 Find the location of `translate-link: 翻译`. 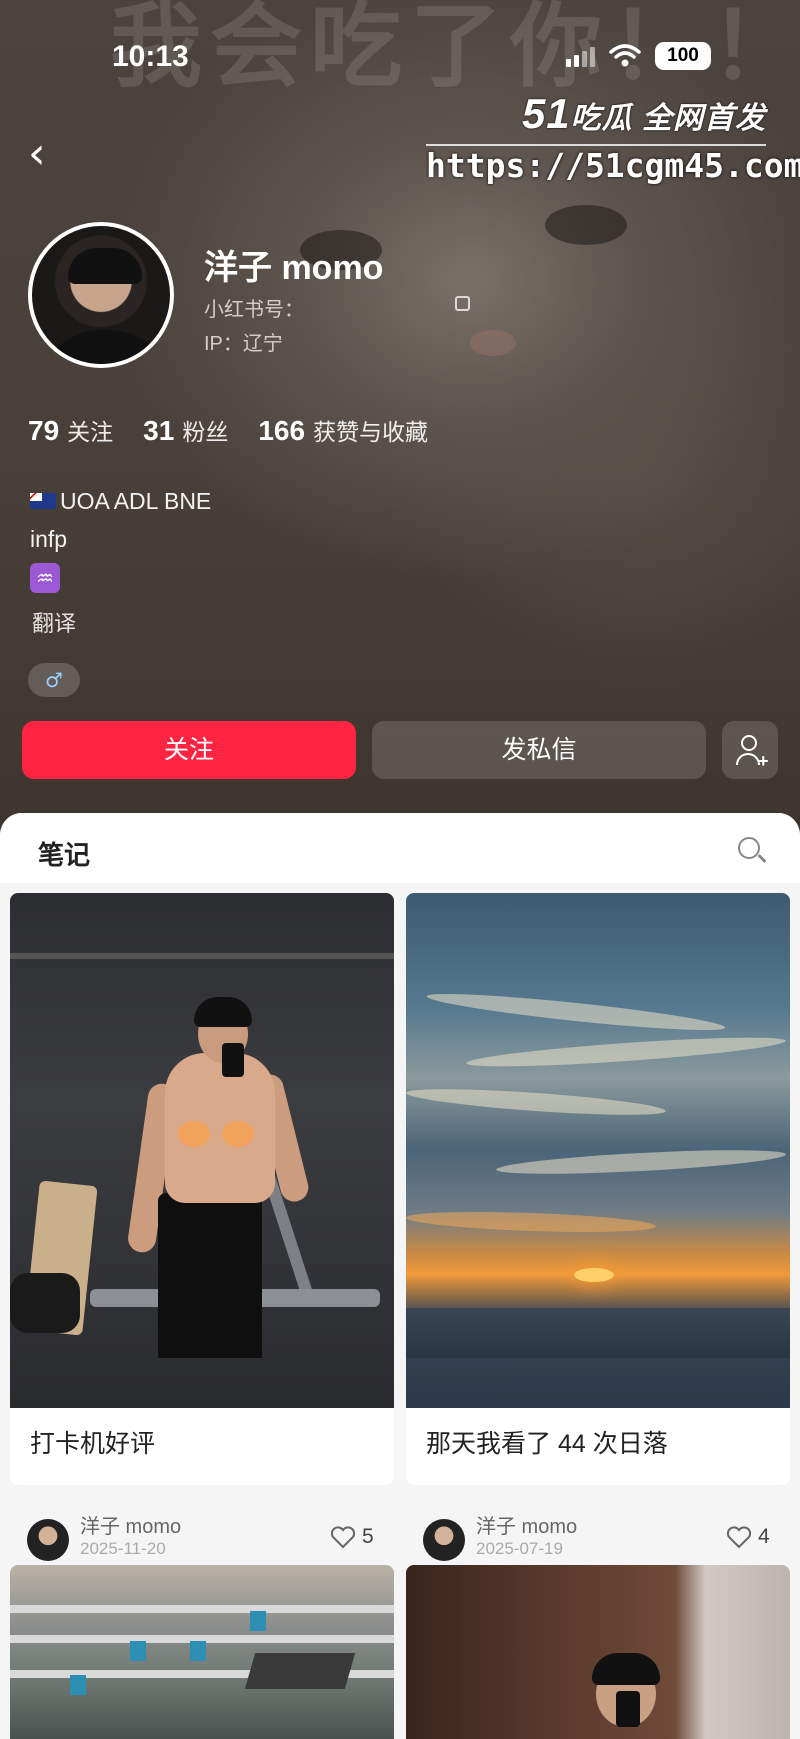

translate-link: 翻译 is located at coordinates (54, 622).